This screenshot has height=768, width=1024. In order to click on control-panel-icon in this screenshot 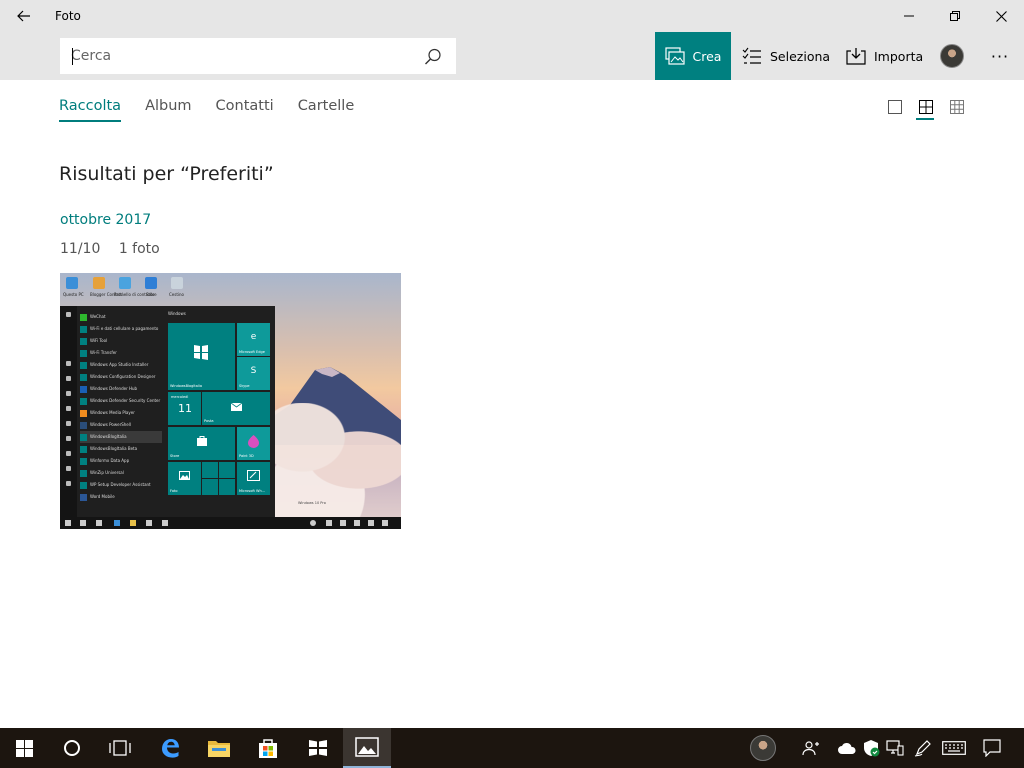, I will do `click(125, 283)`.